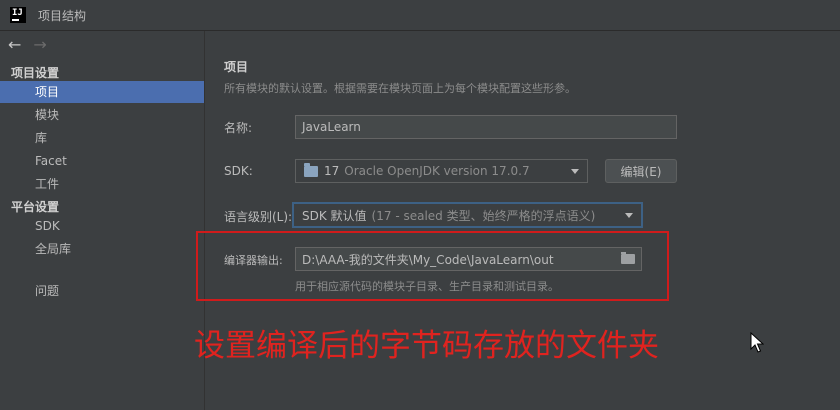 This screenshot has width=840, height=410. I want to click on sidebar-item-project: 项目, so click(102, 92).